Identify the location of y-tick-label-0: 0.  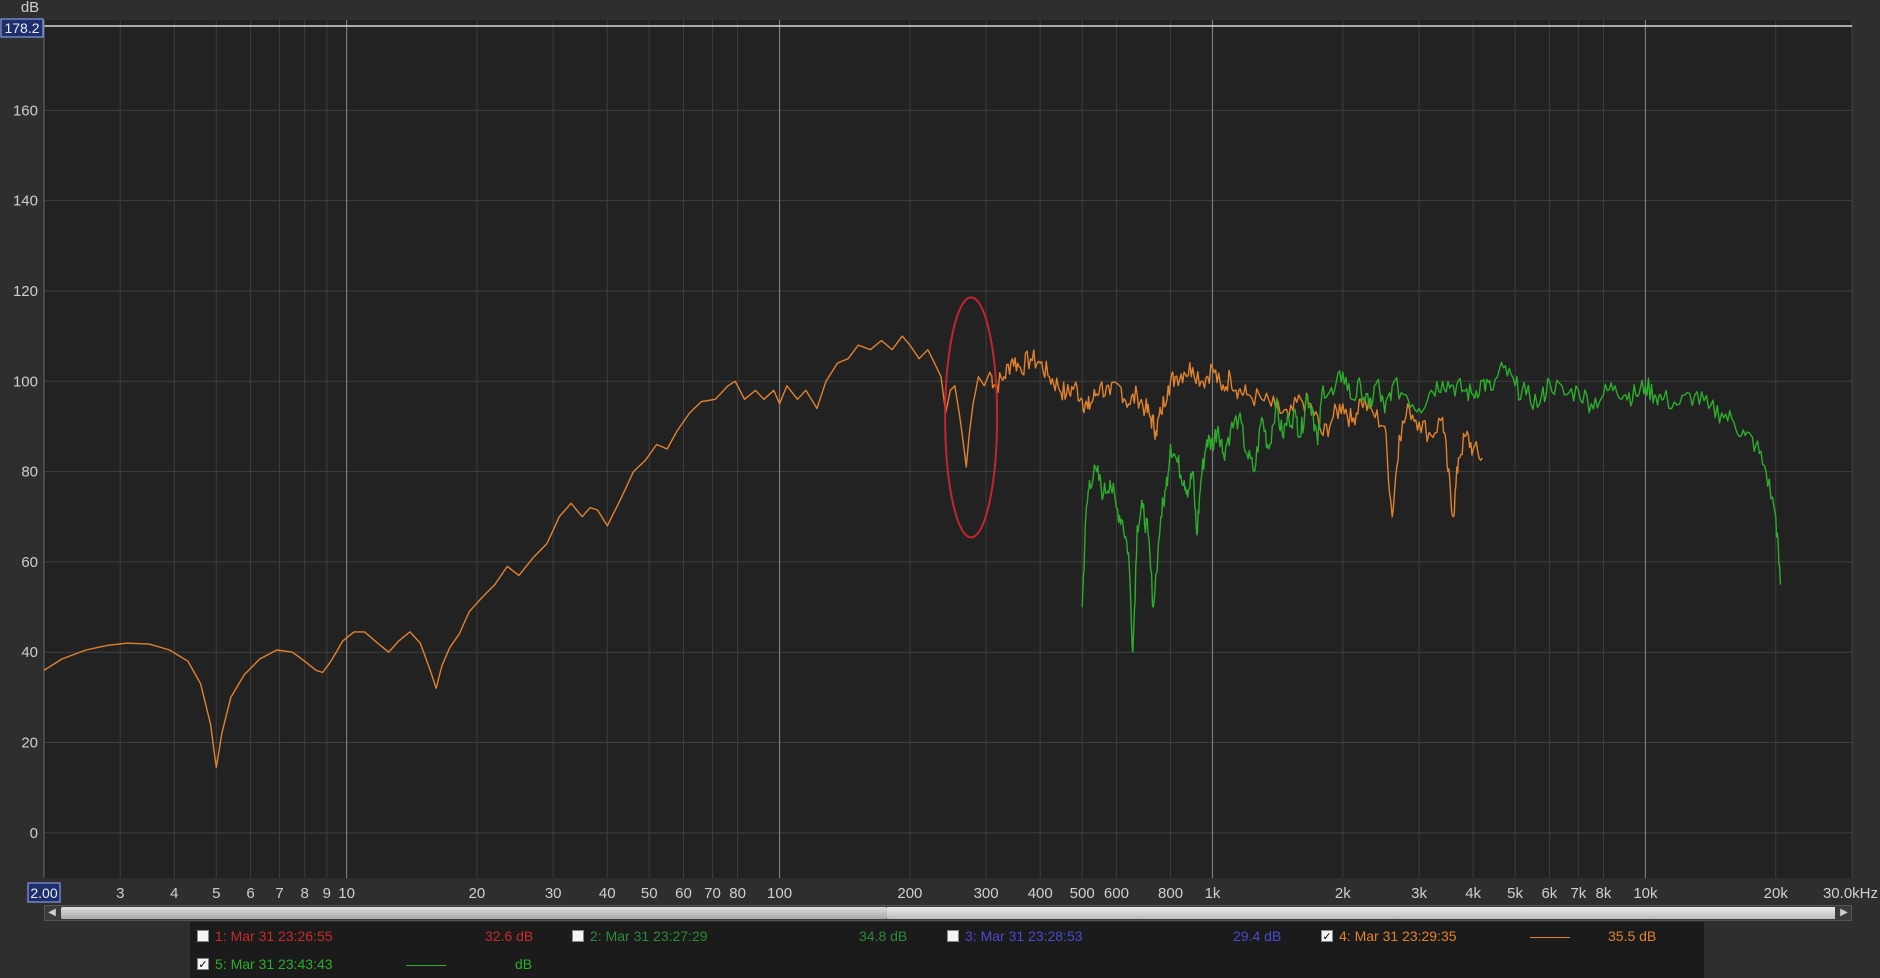
(34, 833).